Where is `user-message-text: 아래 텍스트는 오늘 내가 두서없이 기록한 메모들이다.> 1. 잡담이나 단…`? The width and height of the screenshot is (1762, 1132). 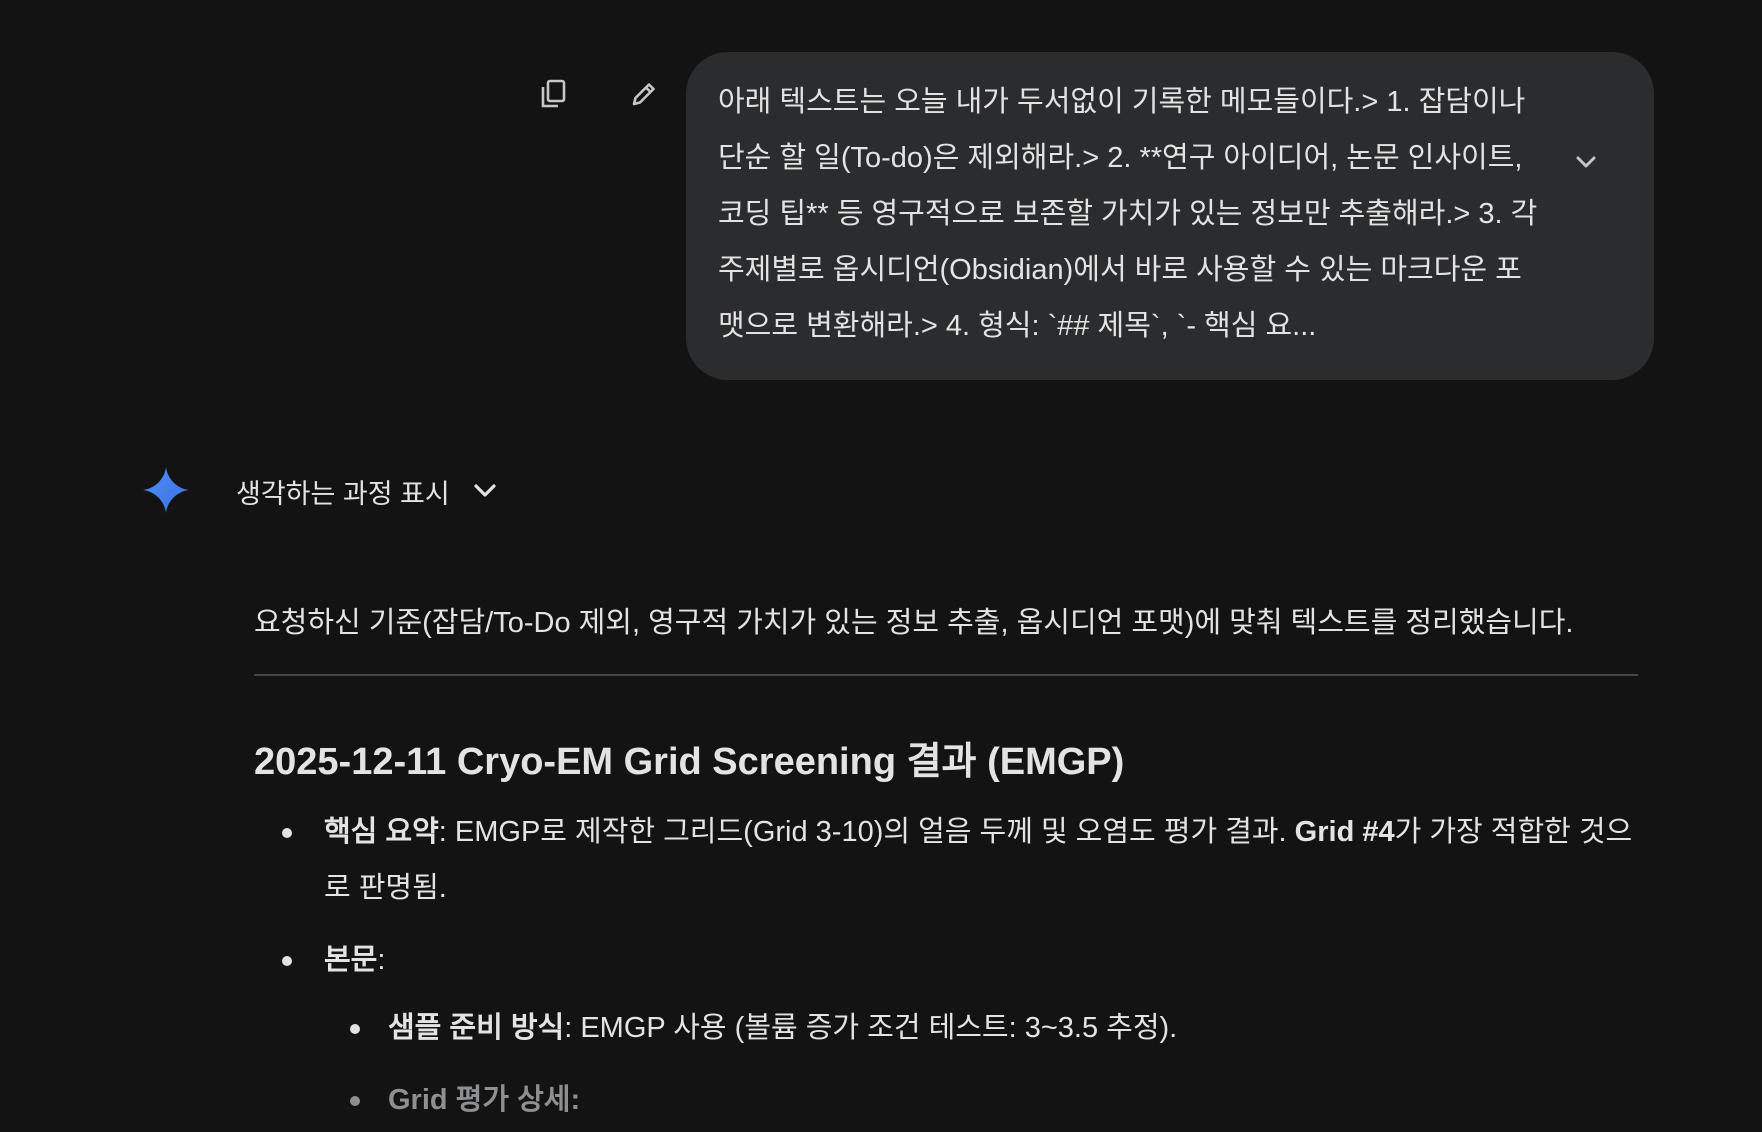
user-message-text: 아래 텍스트는 오늘 내가 두서없이 기록한 메모들이다.> 1. 잡담이나 단… is located at coordinates (1128, 214).